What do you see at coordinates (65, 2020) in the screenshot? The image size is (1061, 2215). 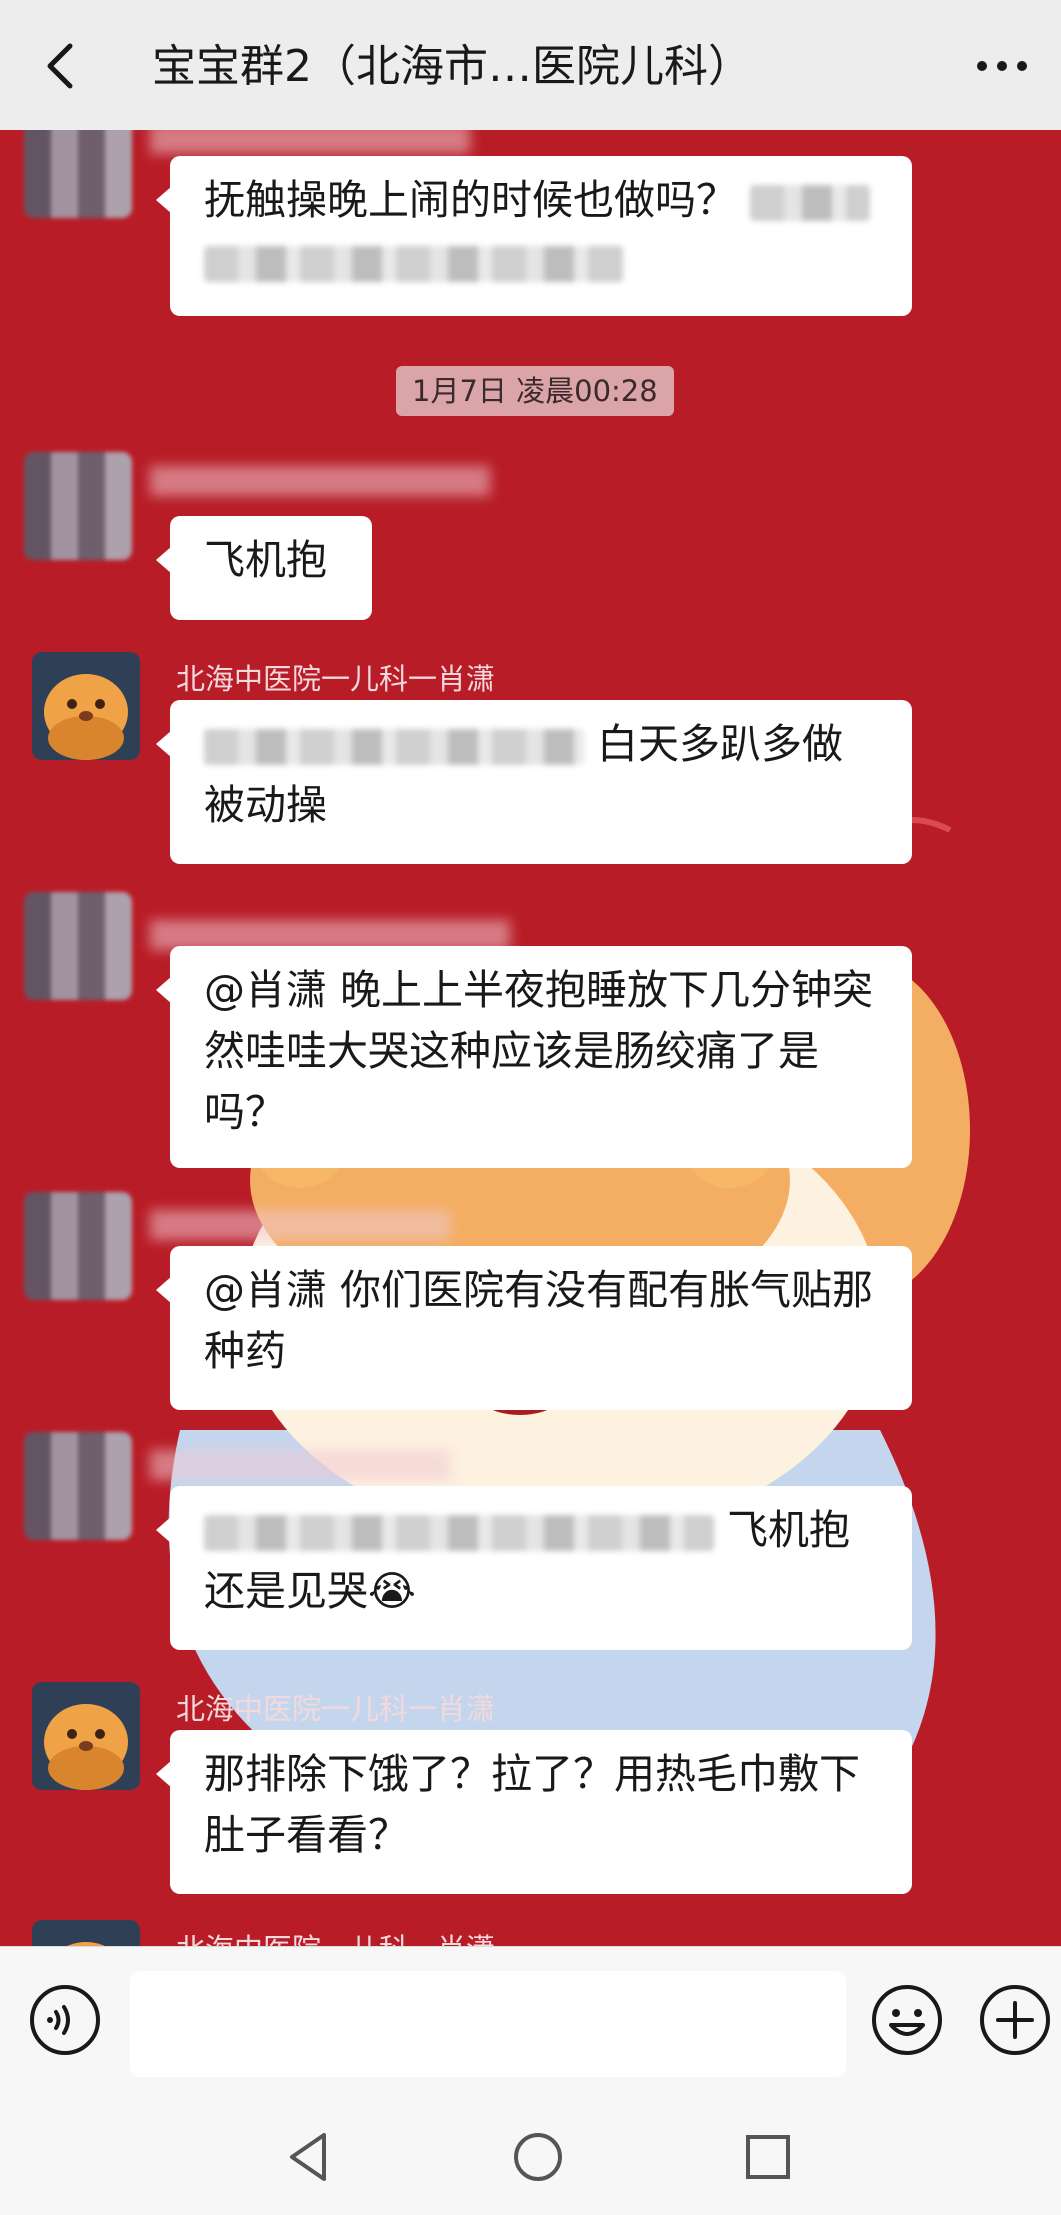 I see `voice-icon` at bounding box center [65, 2020].